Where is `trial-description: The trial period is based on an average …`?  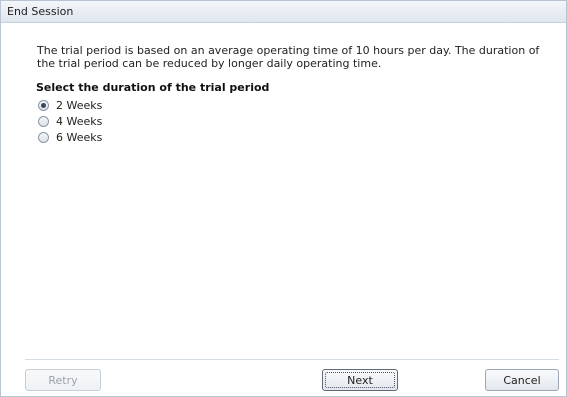
trial-description: The trial period is based on an average … is located at coordinates (288, 57).